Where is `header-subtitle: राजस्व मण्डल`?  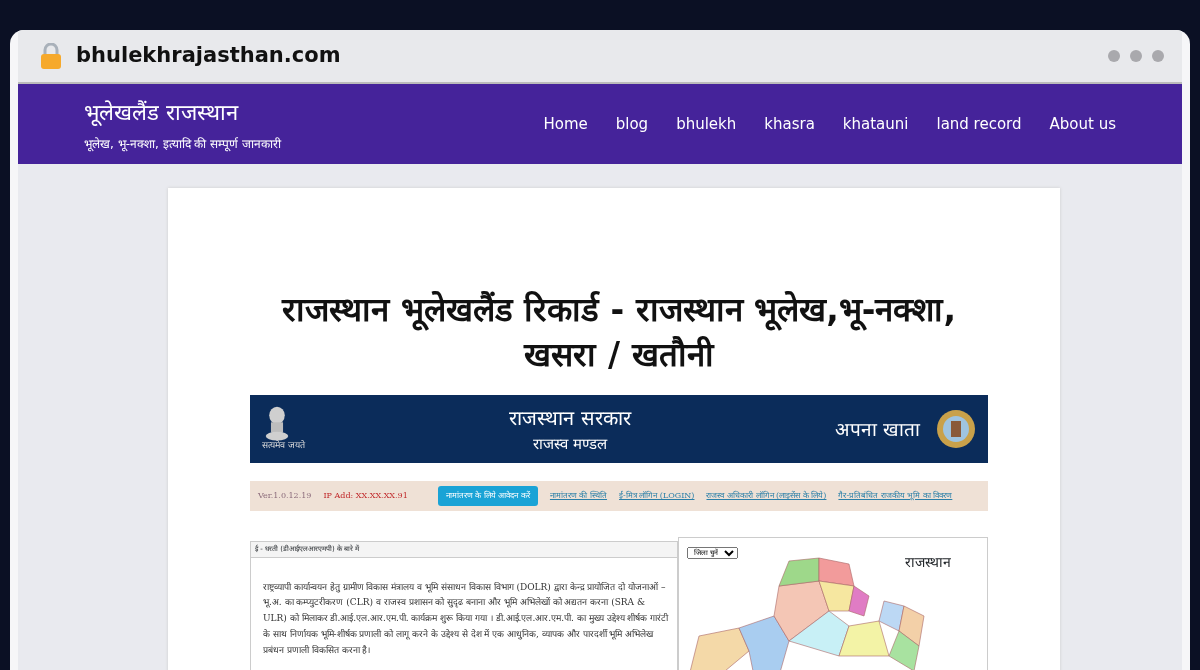 header-subtitle: राजस्व मण्डल is located at coordinates (570, 444).